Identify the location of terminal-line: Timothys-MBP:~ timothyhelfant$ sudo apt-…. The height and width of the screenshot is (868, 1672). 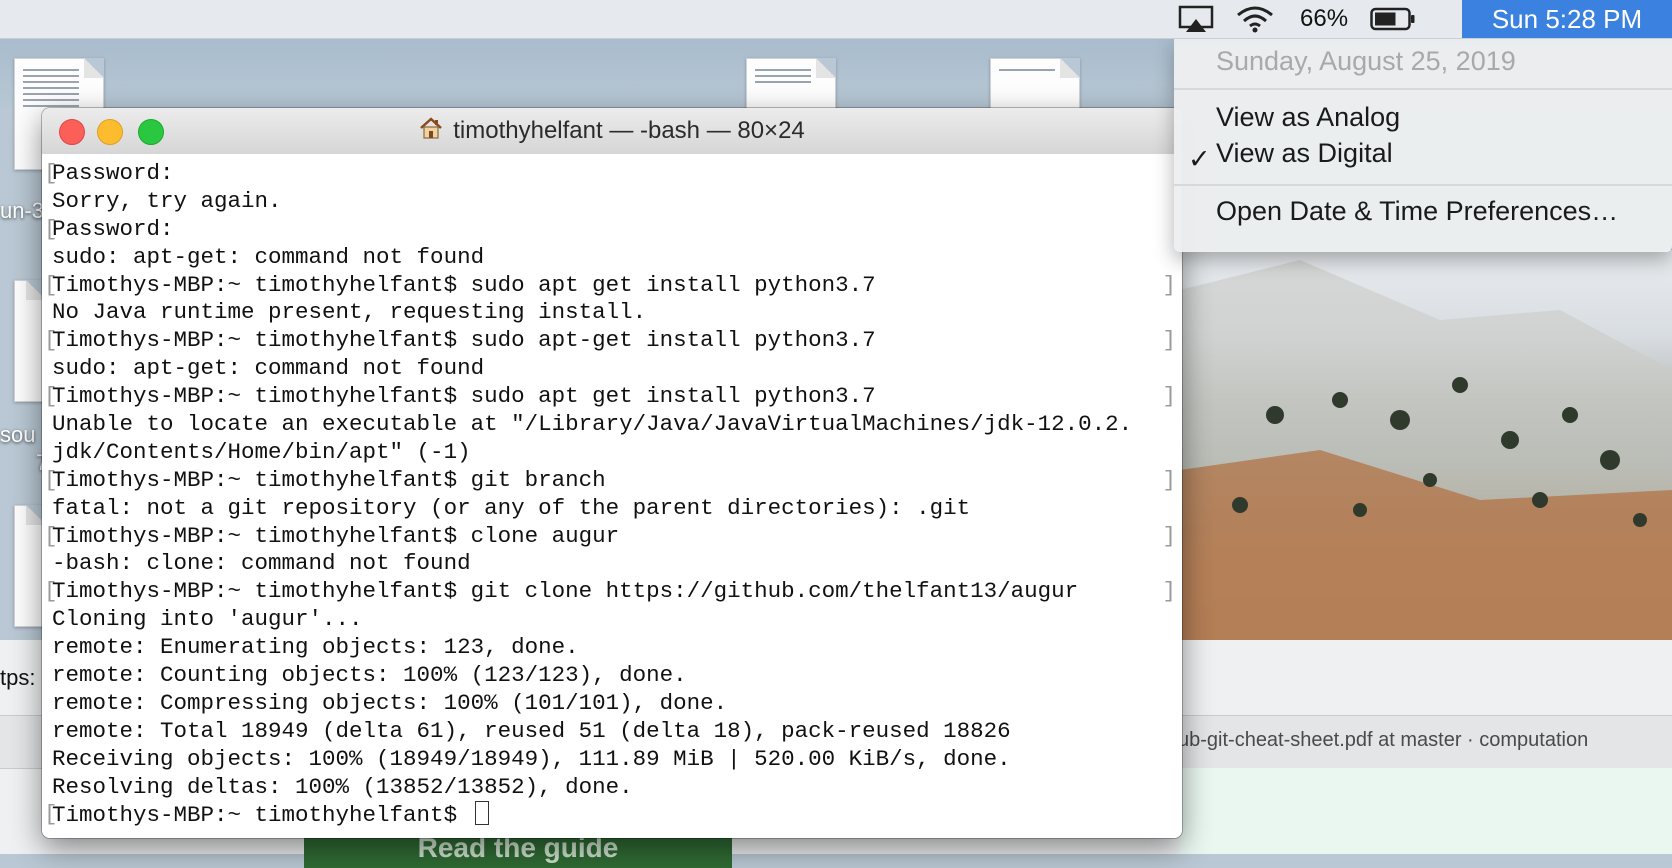
(610, 341).